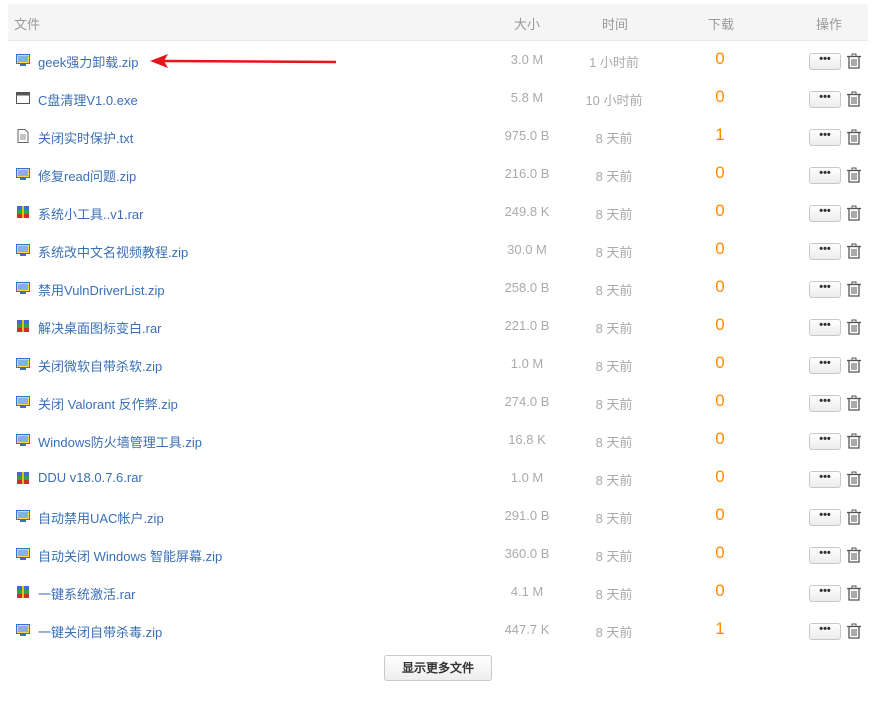 The width and height of the screenshot is (881, 707). Describe the element at coordinates (100, 631) in the screenshot. I see `file-name-link: 一键关闭自带杀毒.zip` at that location.